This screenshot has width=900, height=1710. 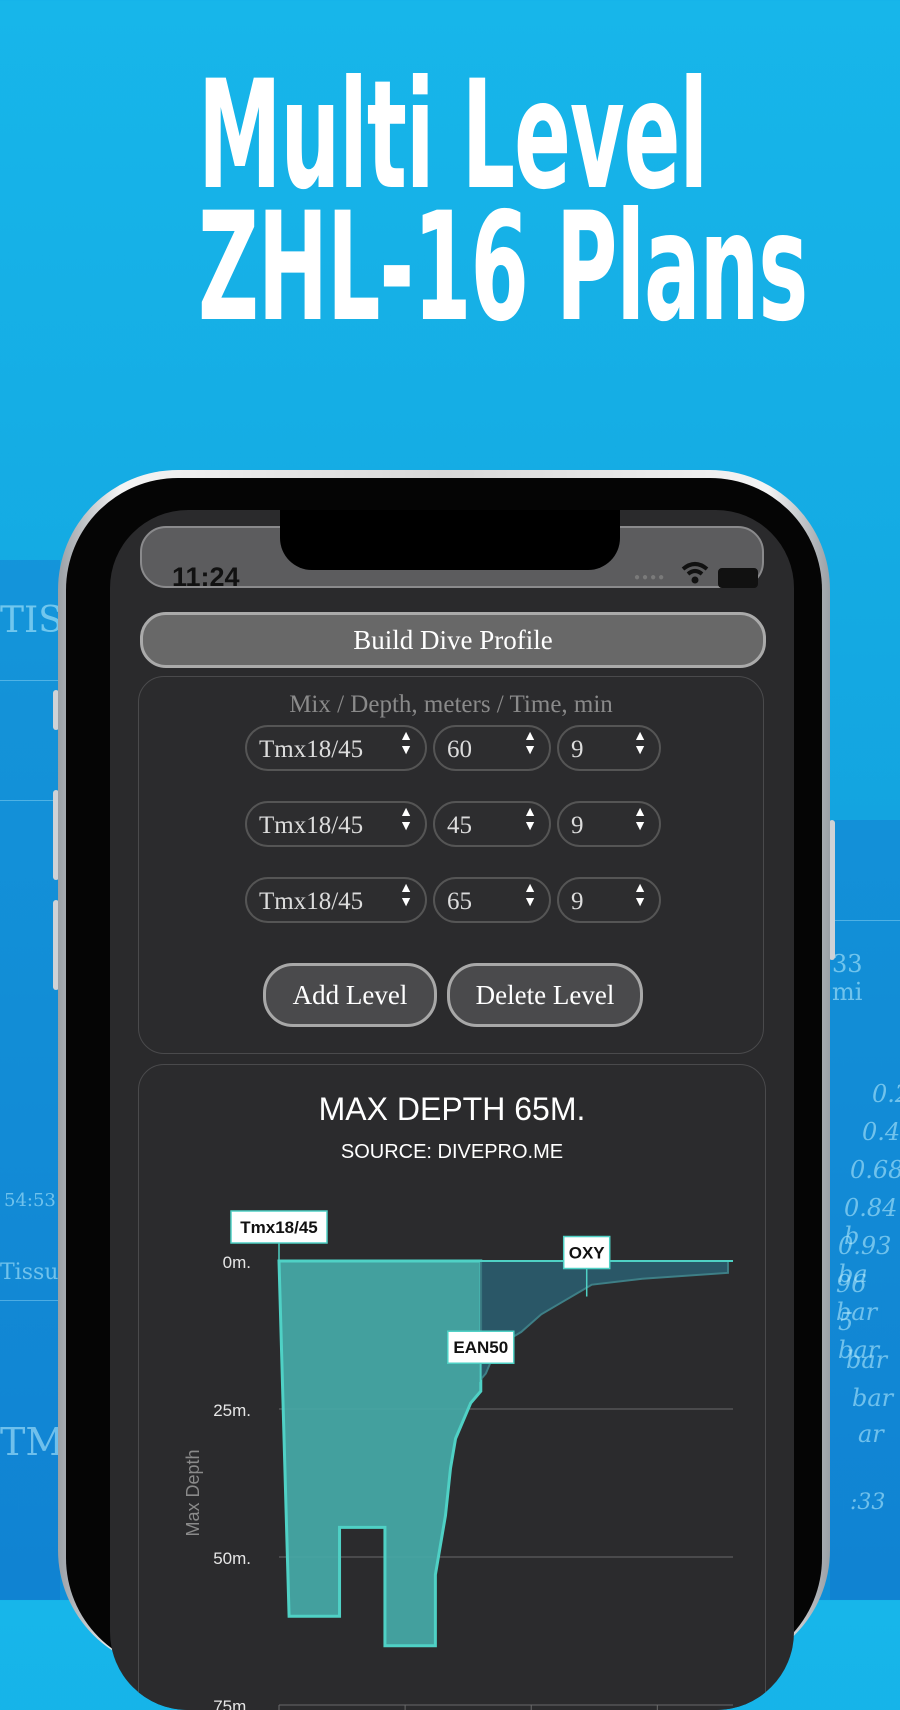 I want to click on depth-select-1: 60 ▲ ▼, so click(x=492, y=748).